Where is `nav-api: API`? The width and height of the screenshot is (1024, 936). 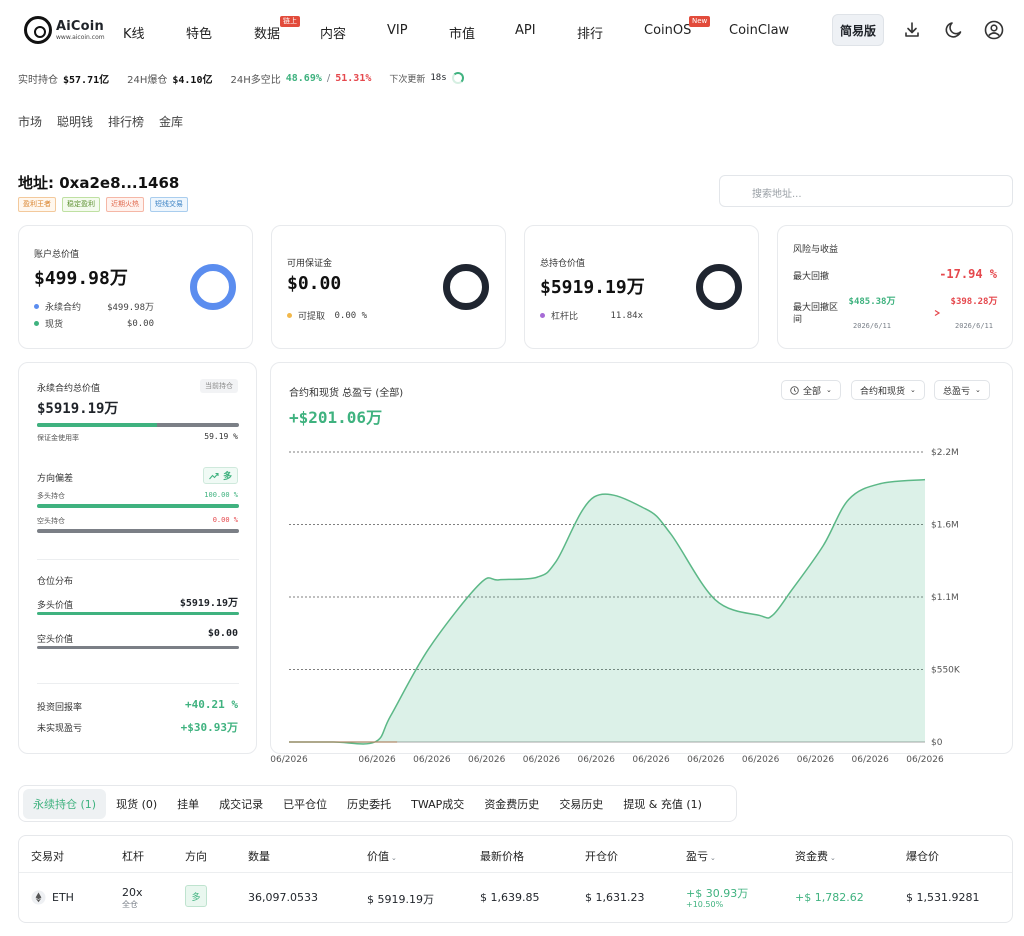 nav-api: API is located at coordinates (525, 30).